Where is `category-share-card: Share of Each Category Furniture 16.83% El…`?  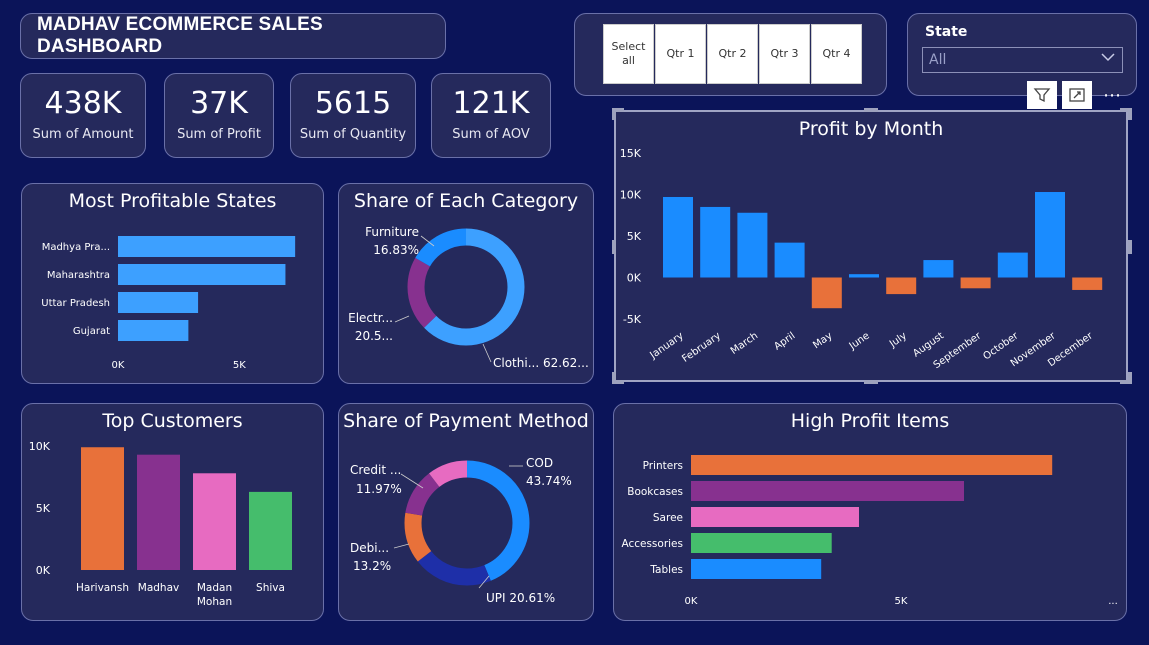 category-share-card: Share of Each Category Furniture 16.83% El… is located at coordinates (466, 283).